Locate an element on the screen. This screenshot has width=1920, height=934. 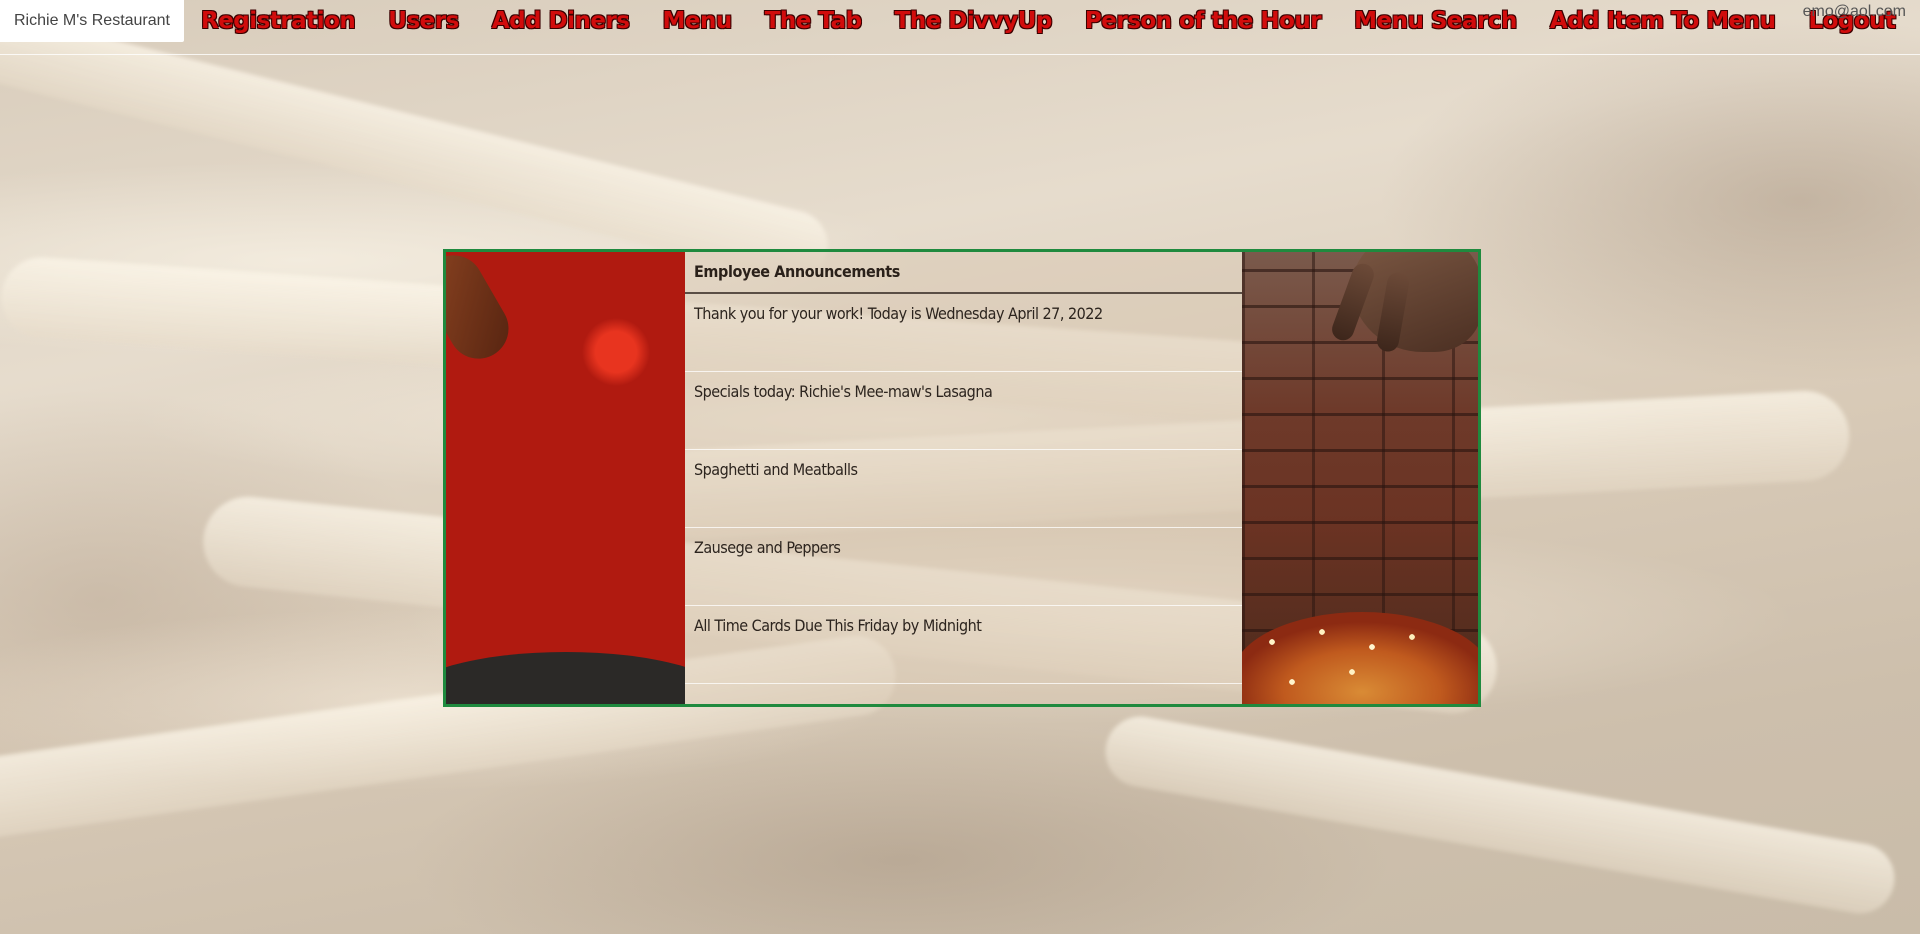
nav-link-add-item-to-menu: Add Item To Menu is located at coordinates (1663, 21).